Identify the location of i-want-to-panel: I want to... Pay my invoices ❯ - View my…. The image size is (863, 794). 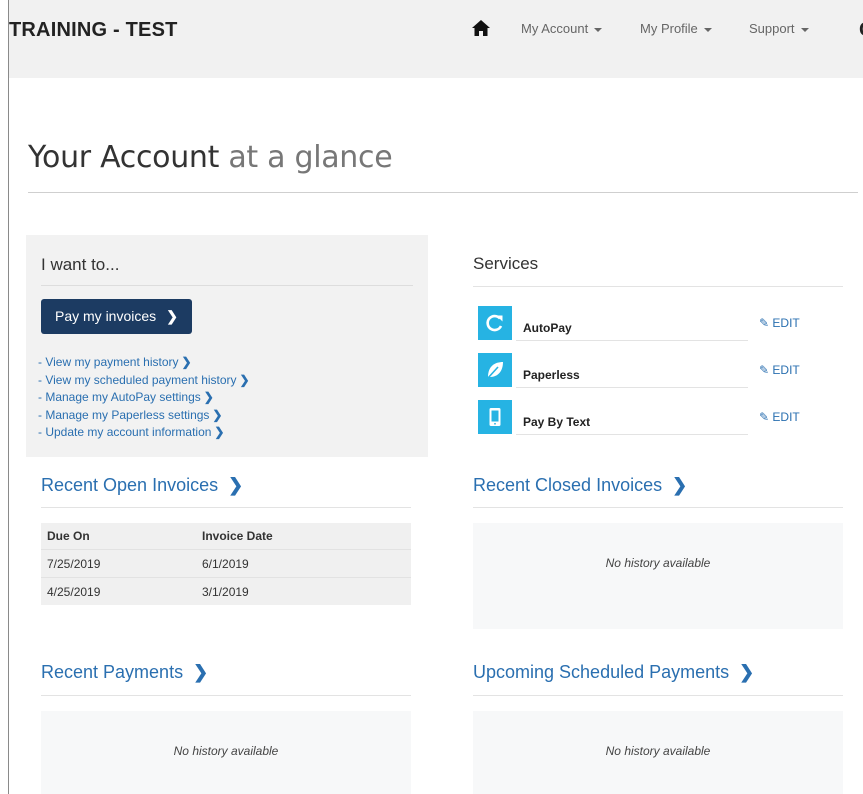
(227, 346).